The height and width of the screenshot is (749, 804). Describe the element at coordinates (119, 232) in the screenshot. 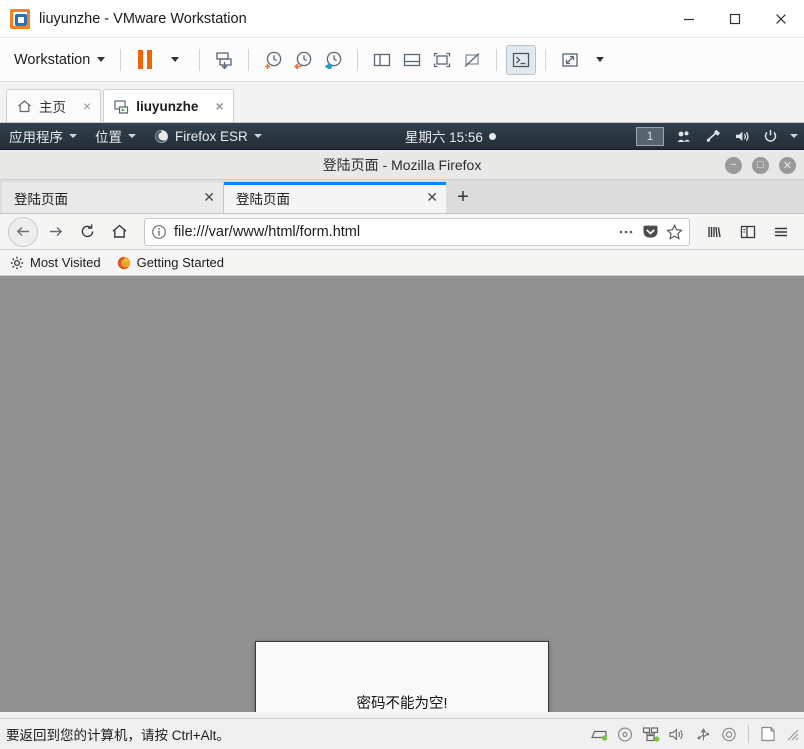

I see `home-button` at that location.